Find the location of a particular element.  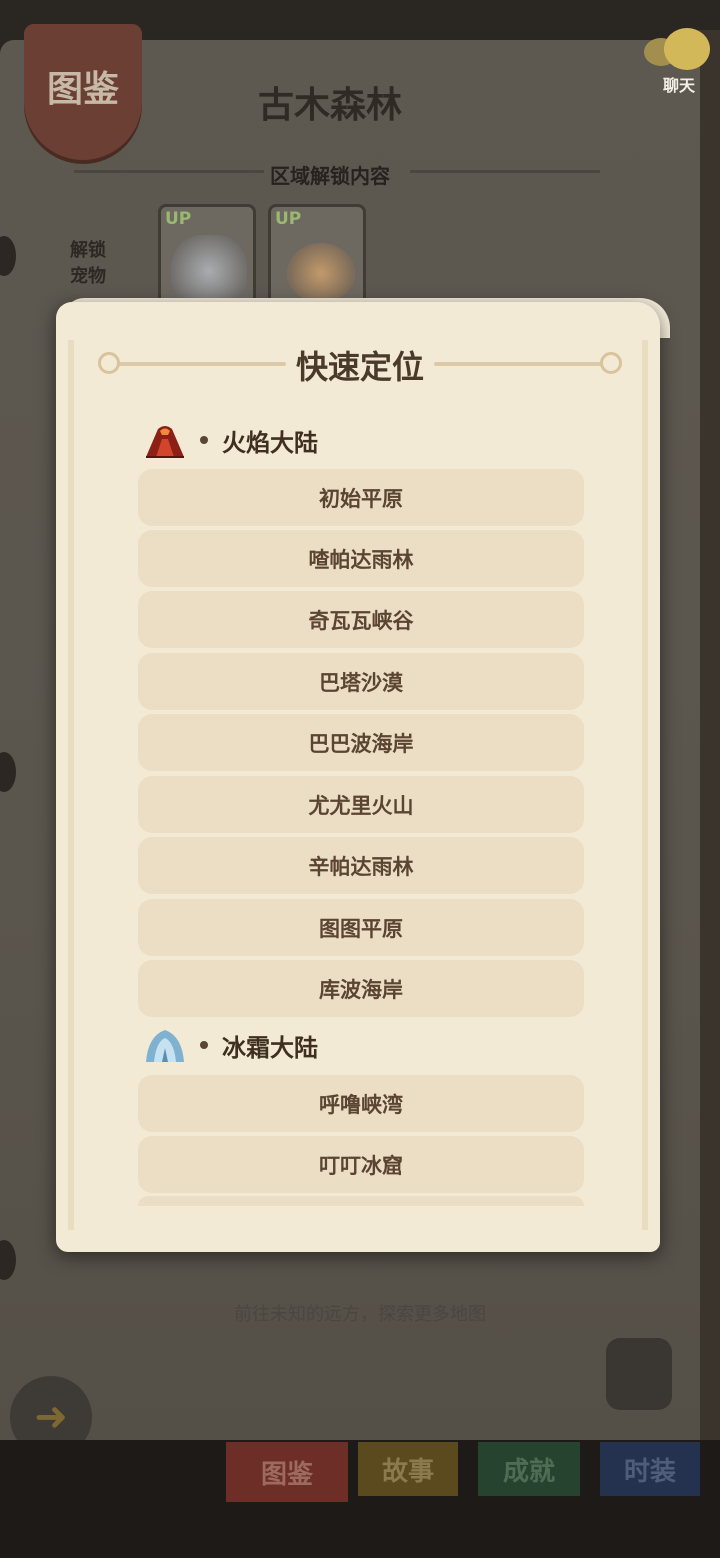

area-button: 库波海岸 is located at coordinates (361, 988).